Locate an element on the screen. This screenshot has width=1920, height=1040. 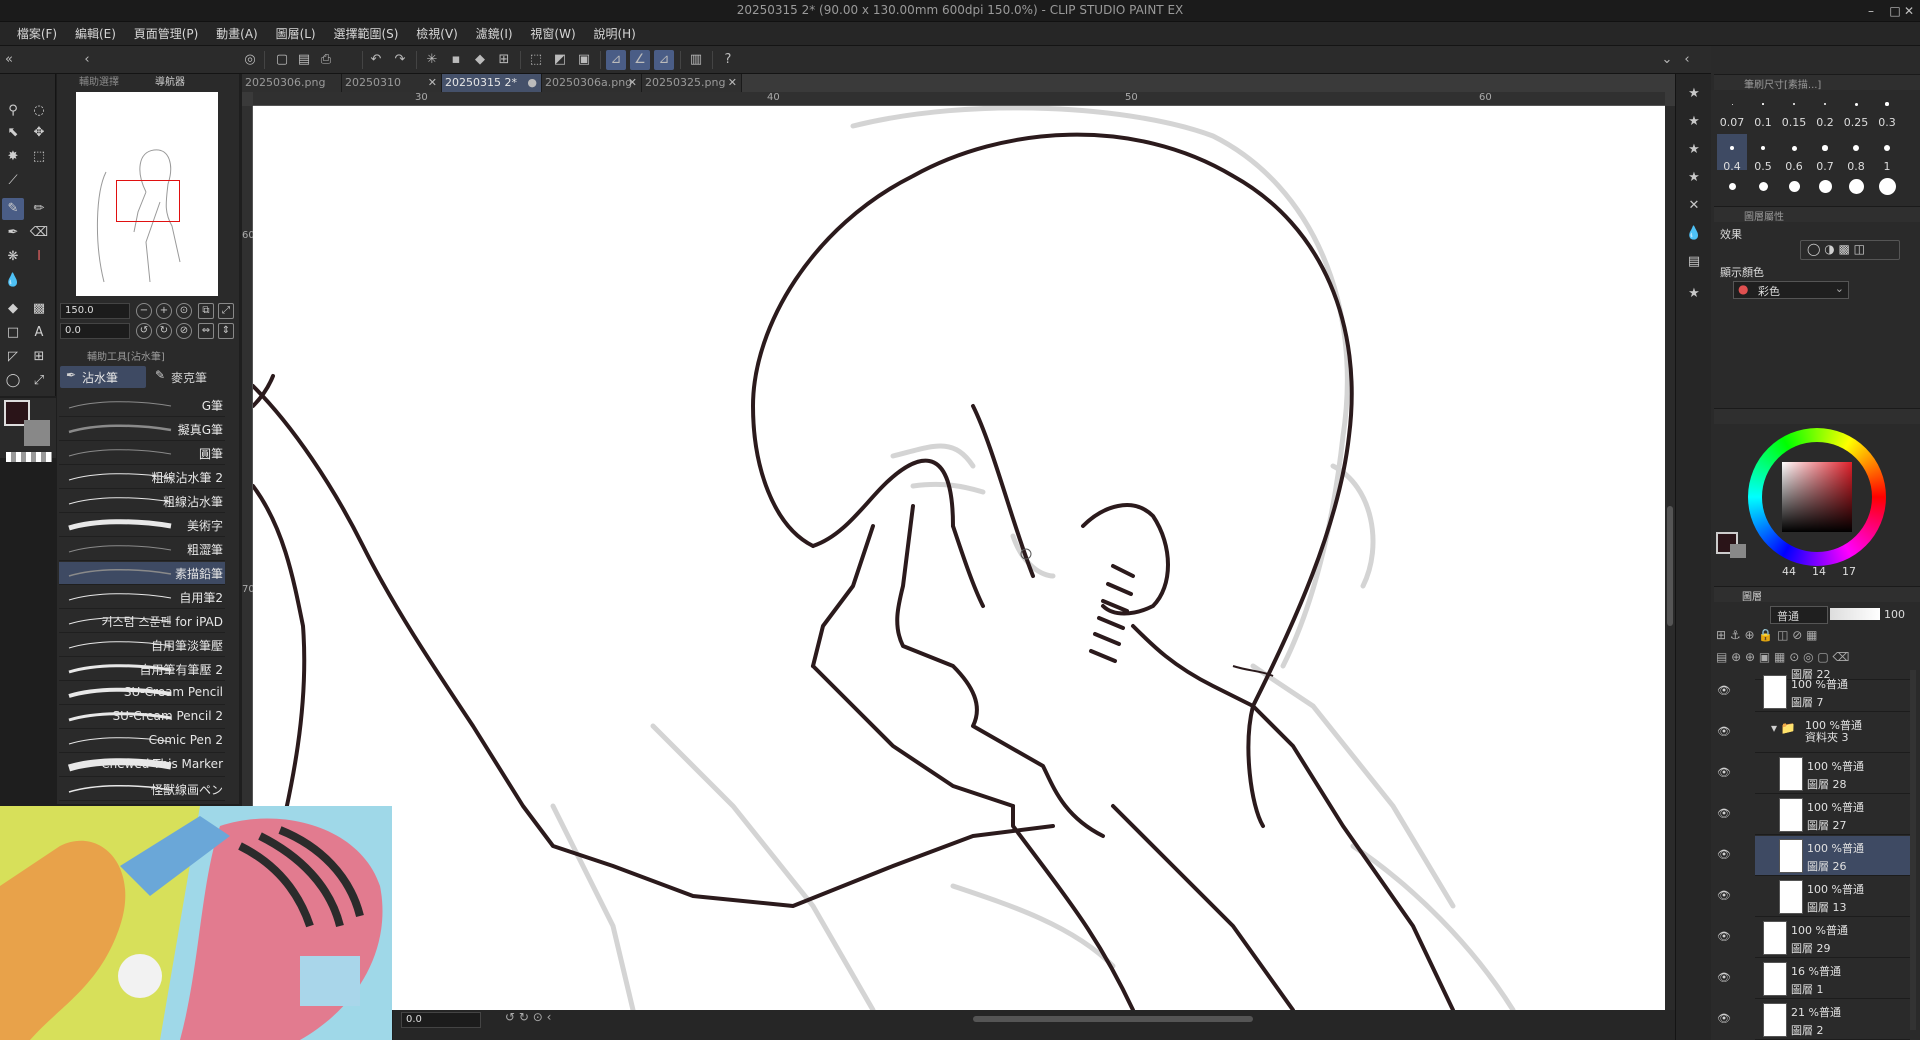
menu-filter: 濾鏡(I) is located at coordinates (494, 34).